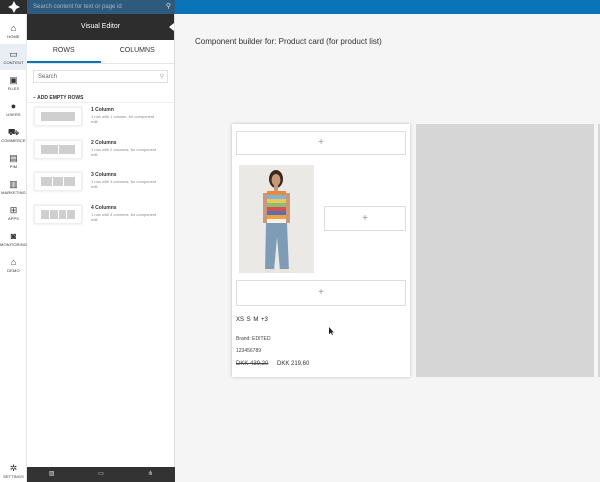 The width and height of the screenshot is (600, 482). I want to click on gear-icon: ✲, so click(13, 468).